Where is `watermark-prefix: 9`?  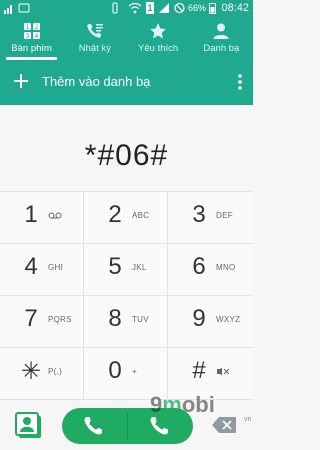
watermark-prefix: 9 is located at coordinates (156, 404).